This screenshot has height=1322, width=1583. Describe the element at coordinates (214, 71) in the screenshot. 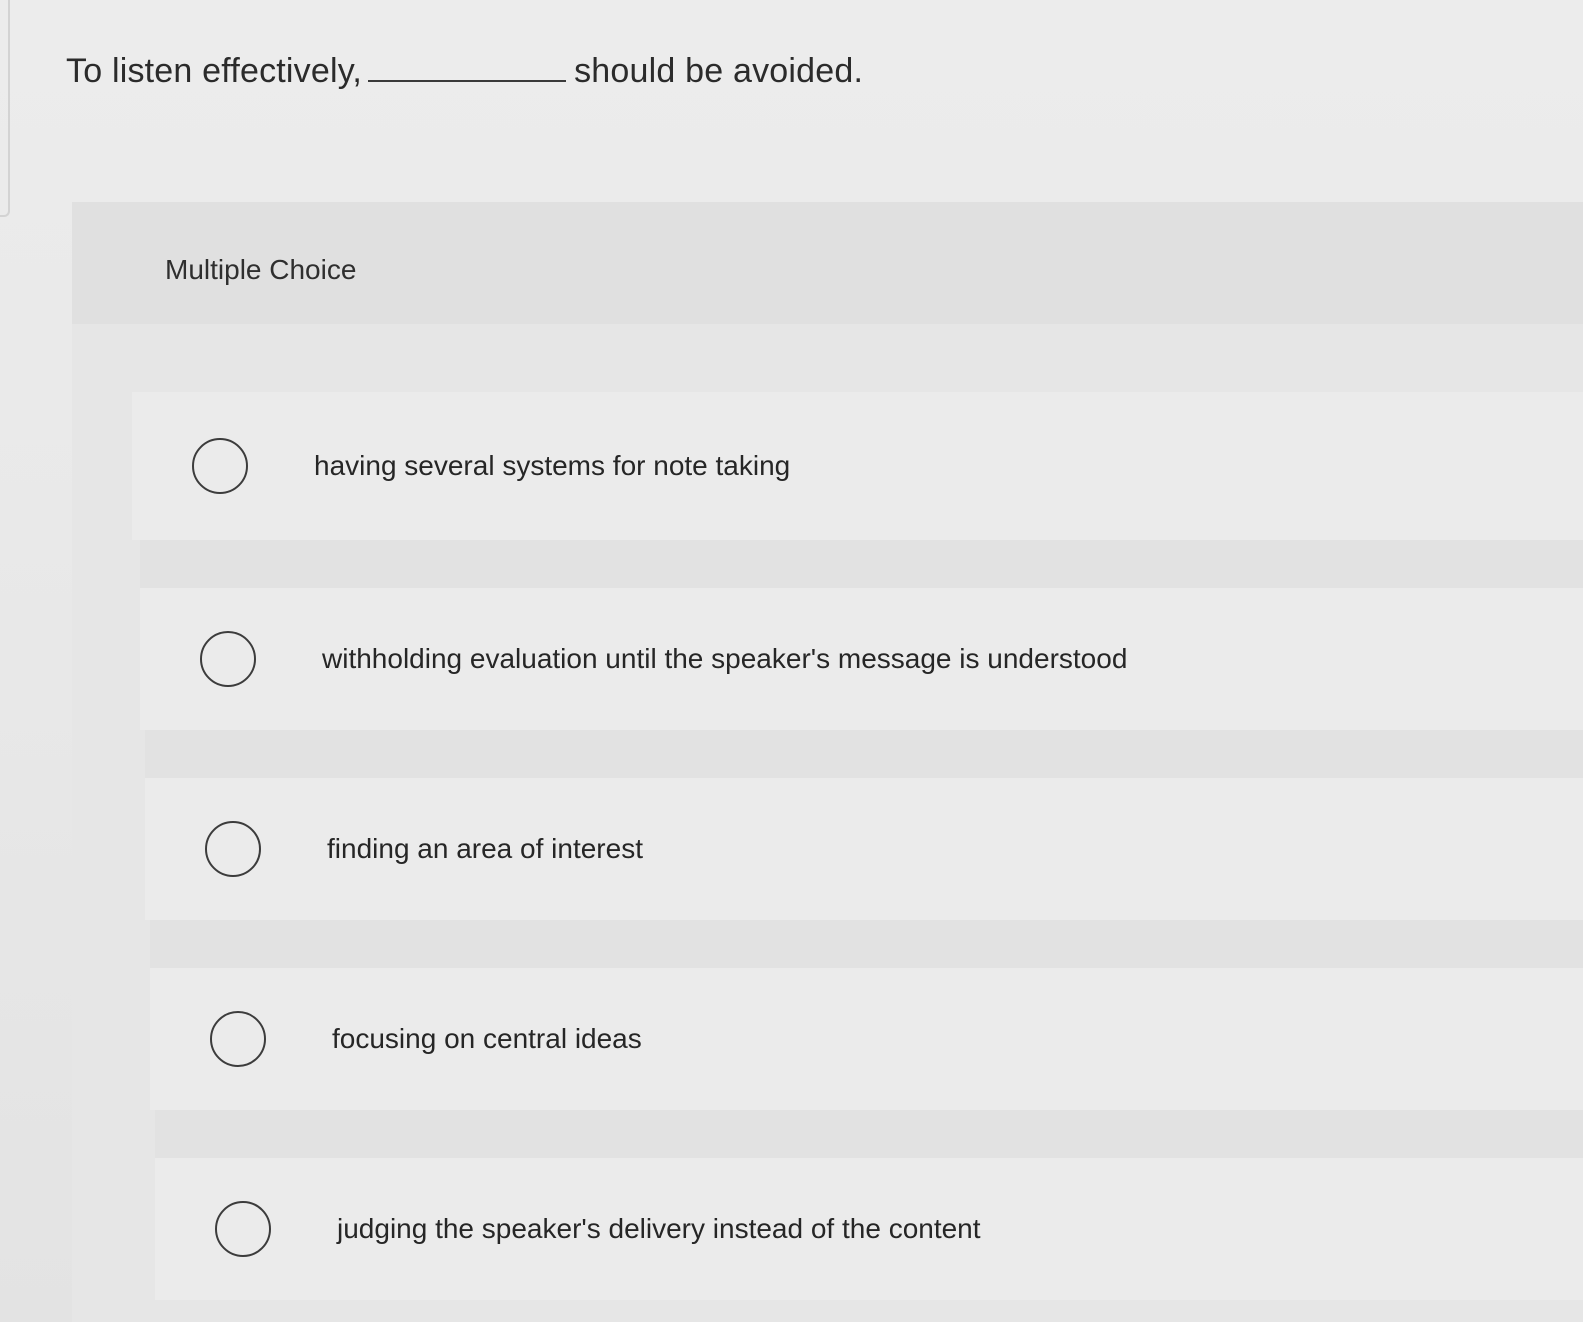

I see `question-prefix: To listen effectively,` at that location.